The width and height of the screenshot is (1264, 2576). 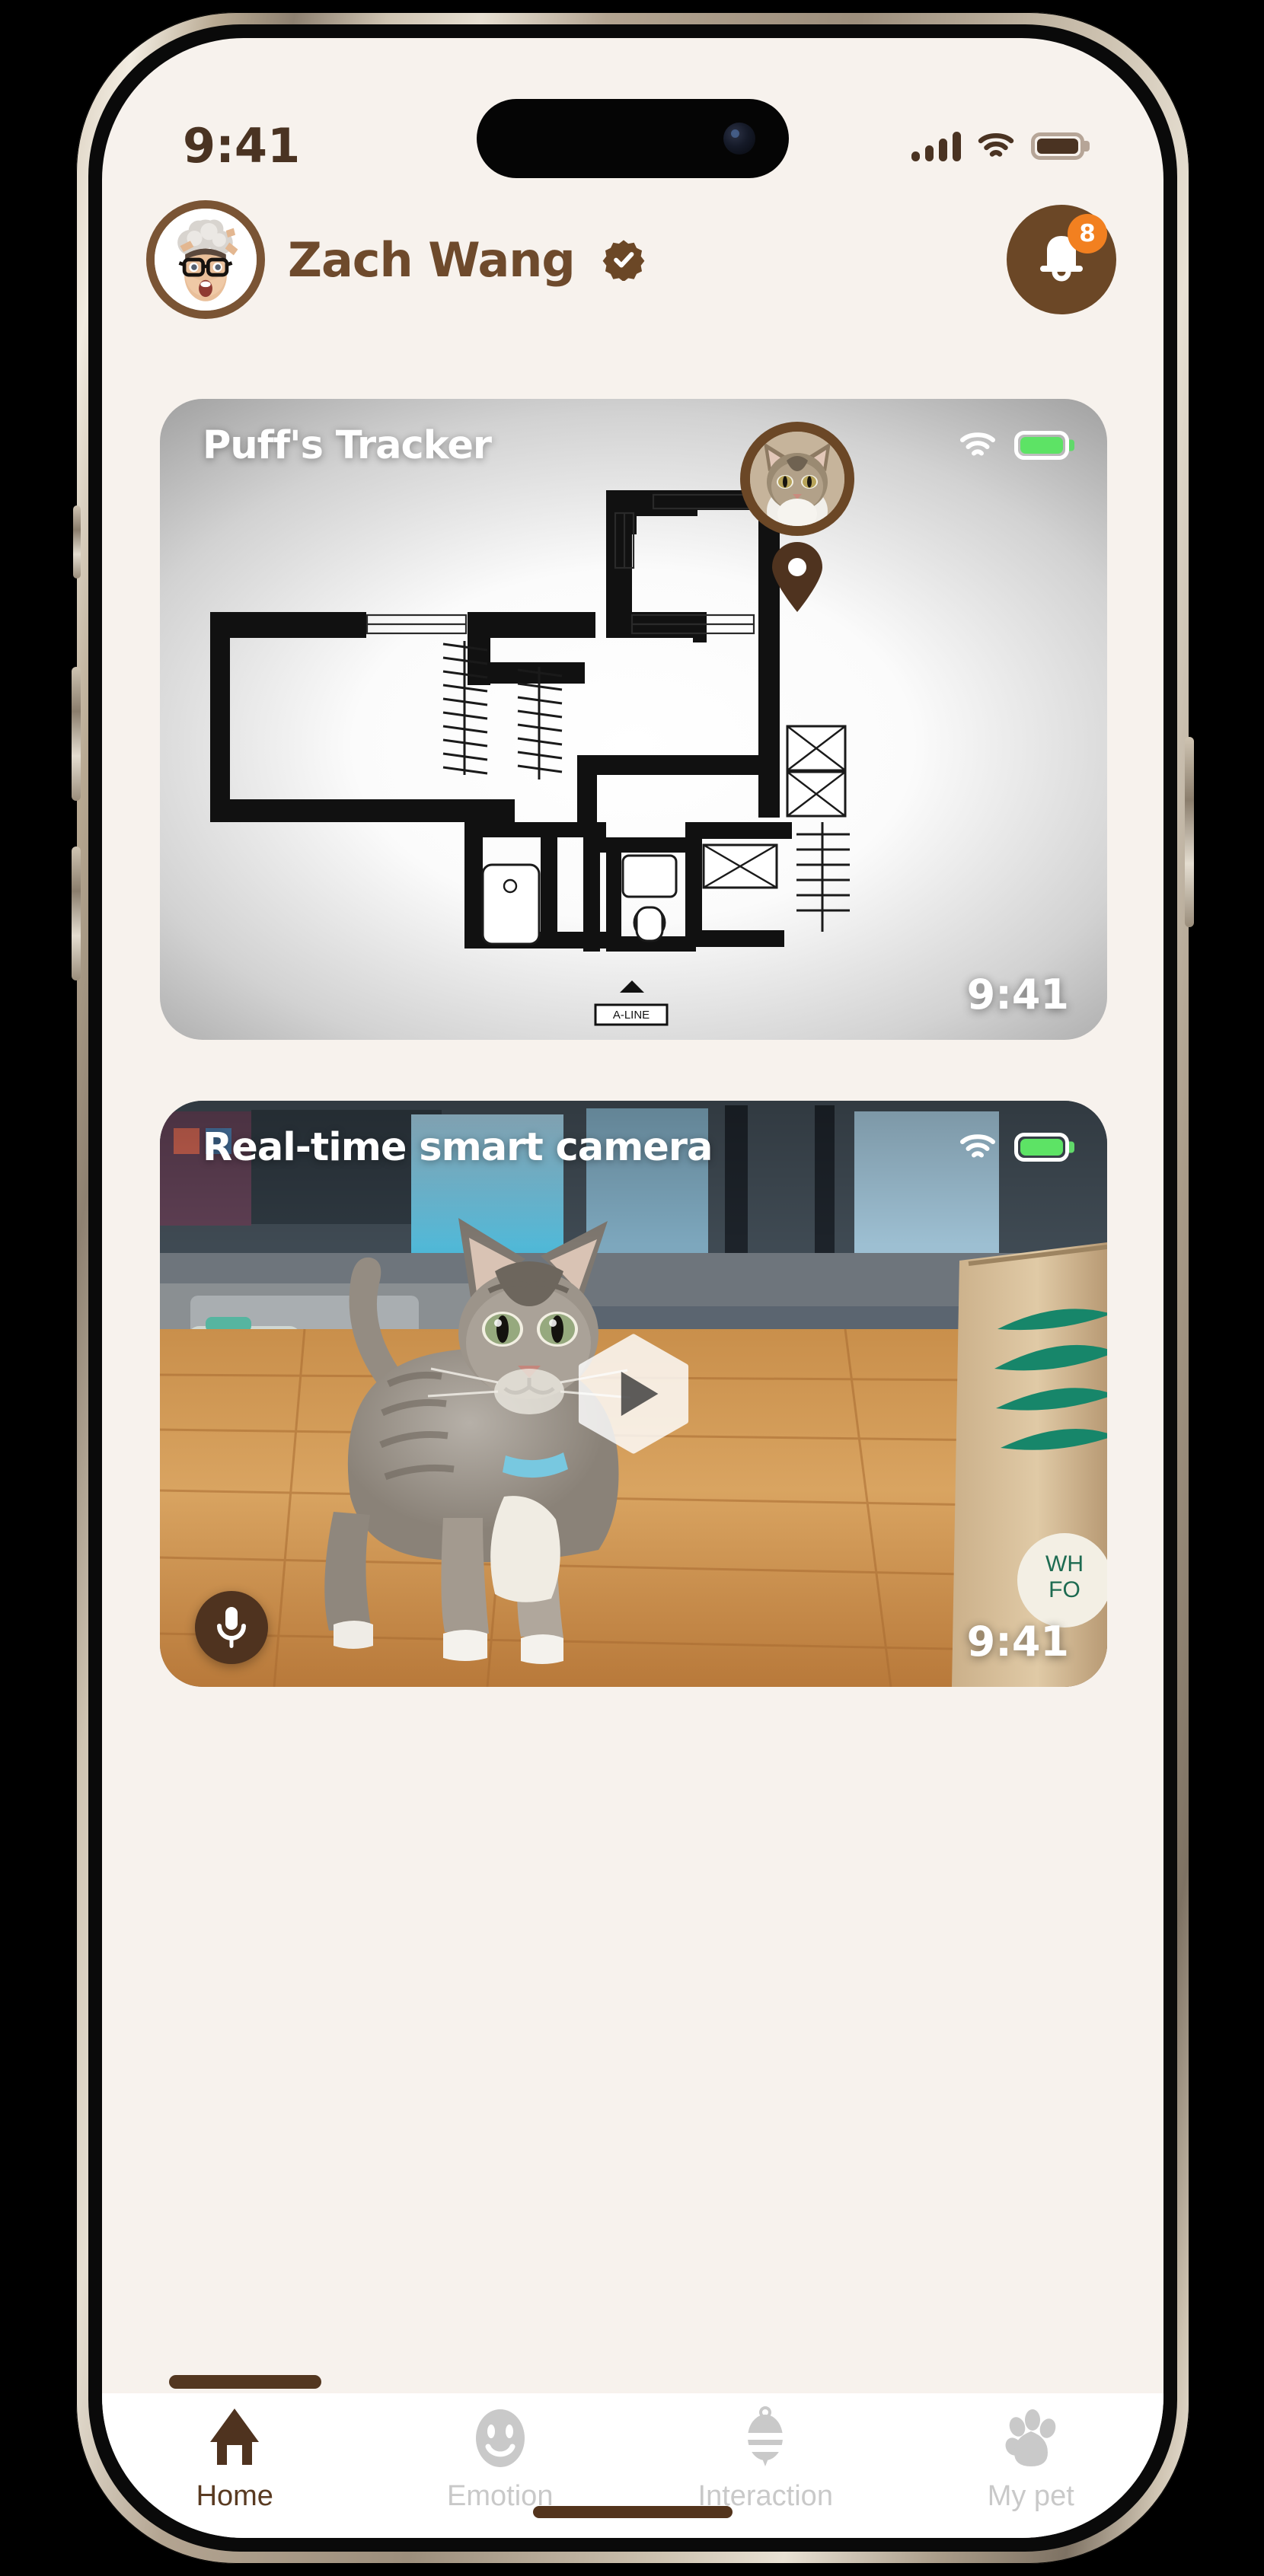 I want to click on svg-text: FO, so click(x=1064, y=1589).